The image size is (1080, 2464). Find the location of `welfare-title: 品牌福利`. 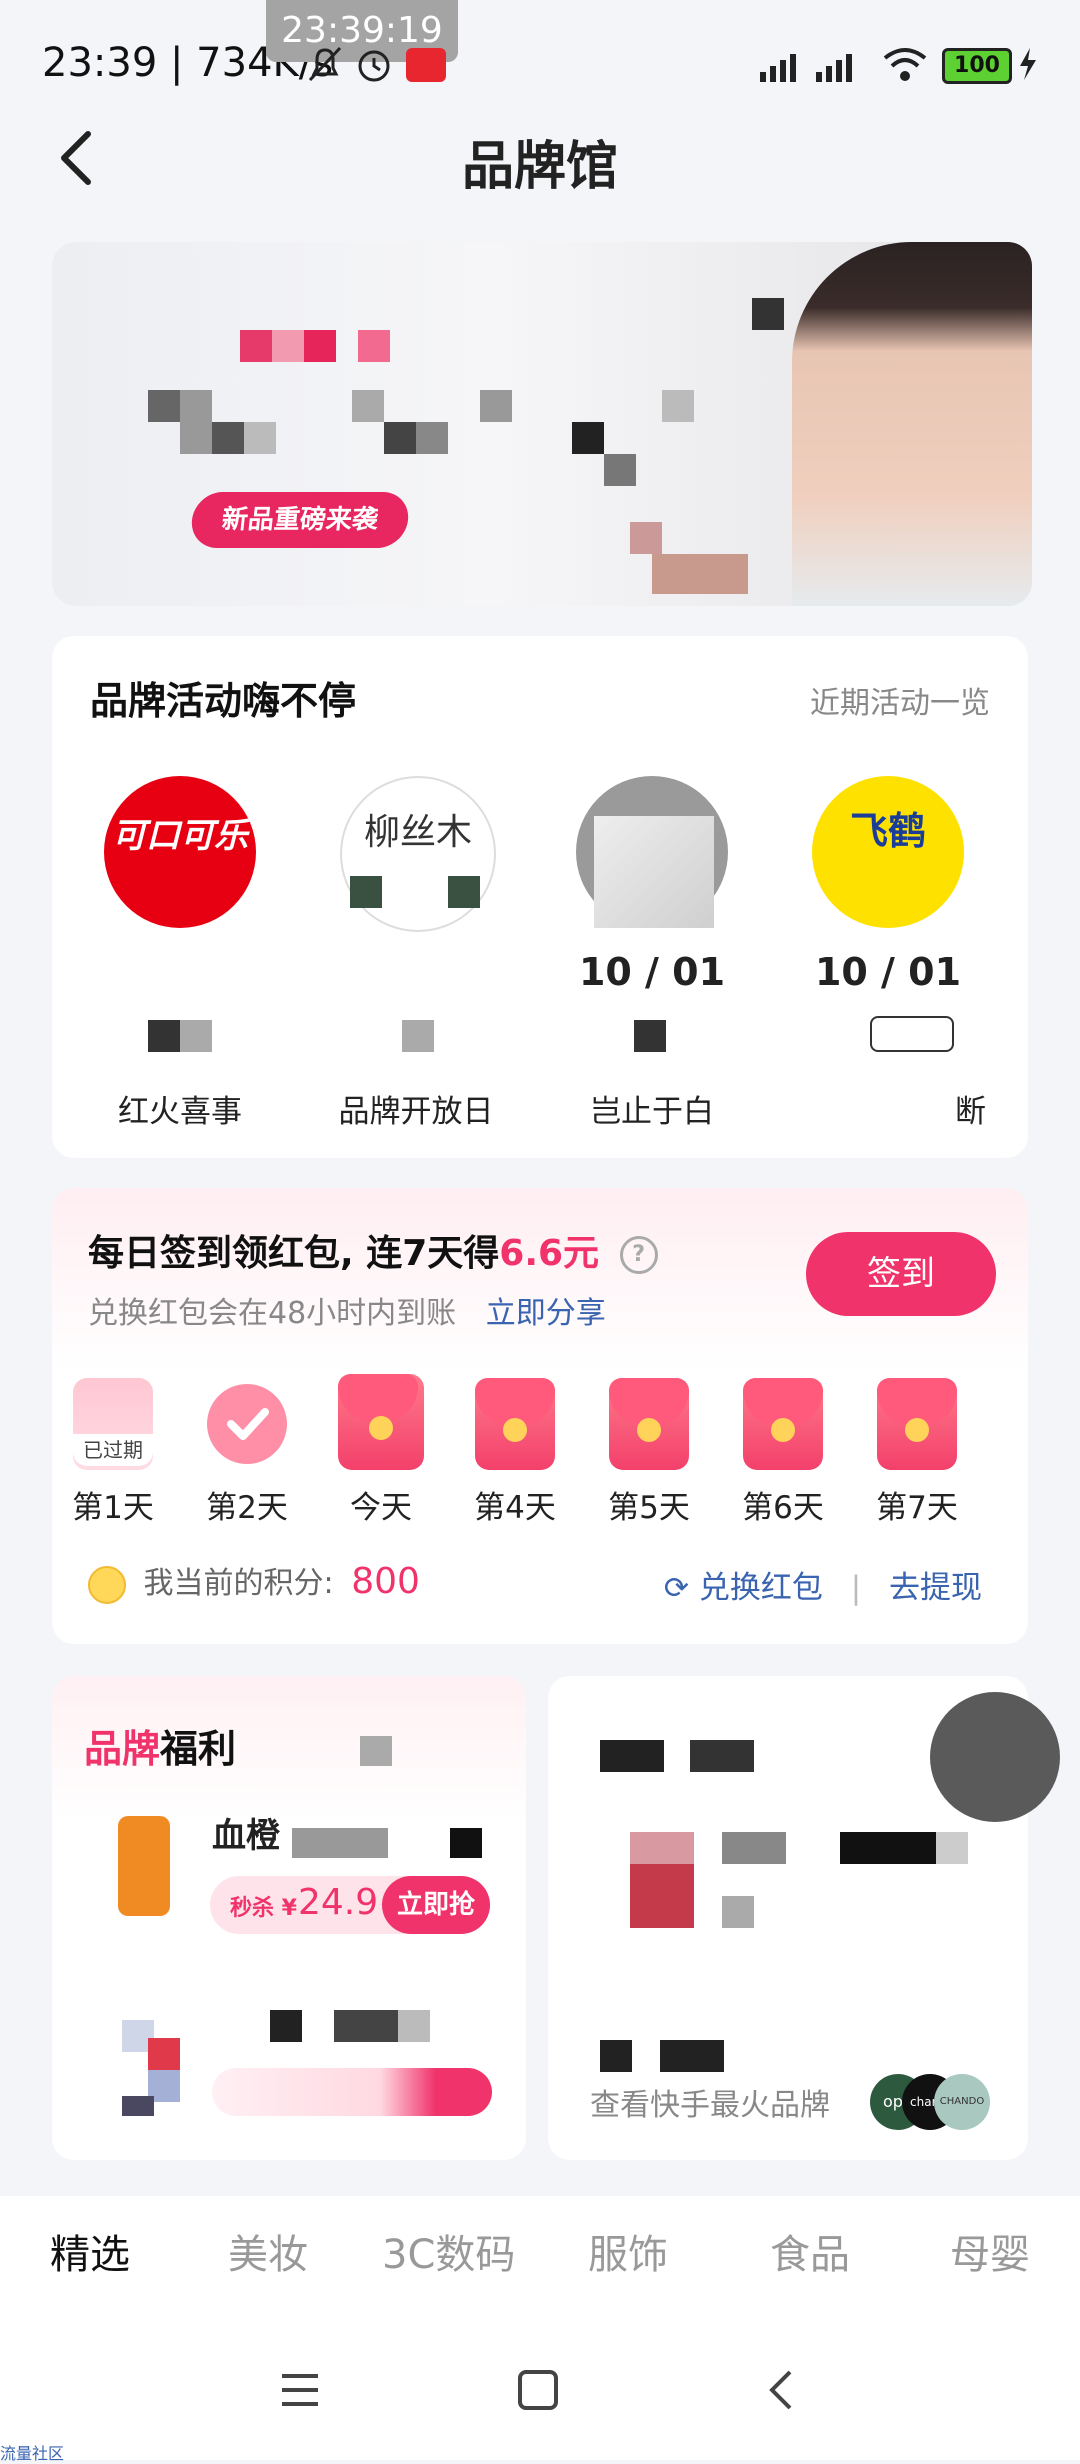

welfare-title: 品牌福利 is located at coordinates (160, 1745).